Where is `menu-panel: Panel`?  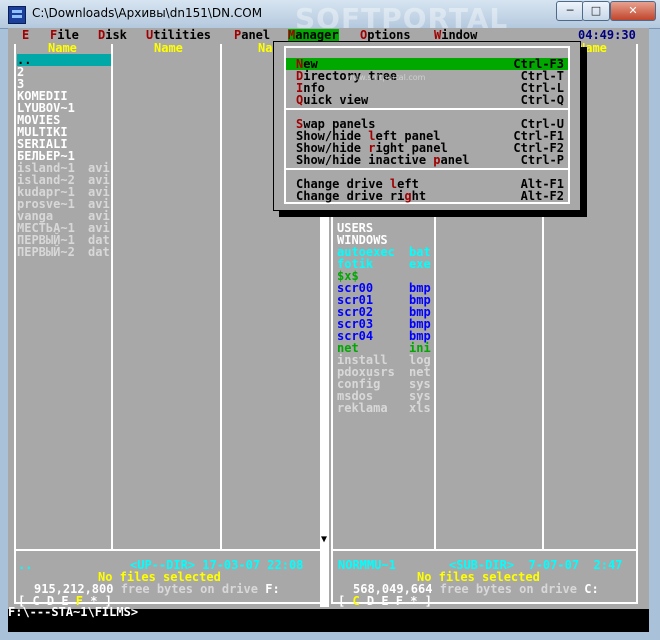
menu-panel: Panel is located at coordinates (252, 35).